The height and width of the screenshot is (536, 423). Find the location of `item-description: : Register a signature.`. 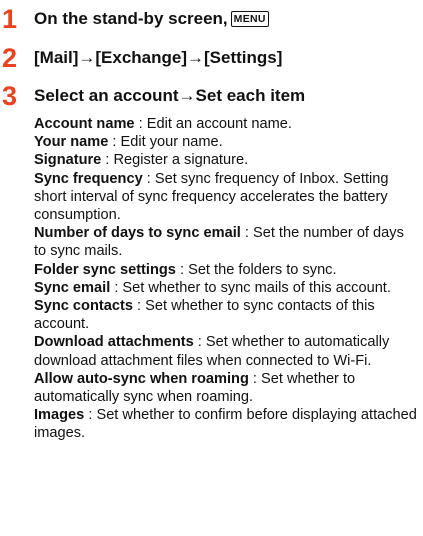

item-description: : Register a signature. is located at coordinates (175, 160).